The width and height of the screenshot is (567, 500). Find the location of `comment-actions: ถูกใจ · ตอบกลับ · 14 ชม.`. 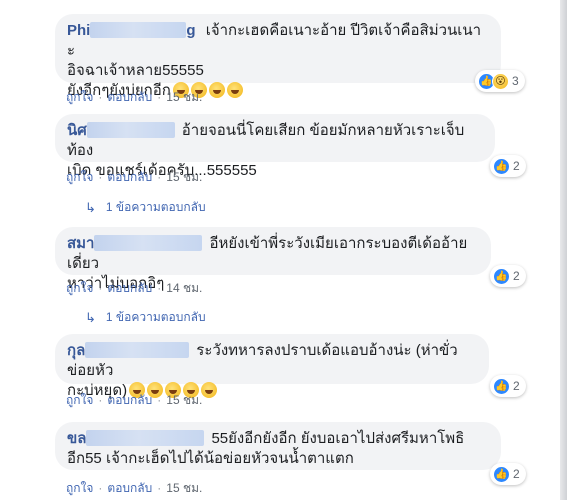

comment-actions: ถูกใจ · ตอบกลับ · 14 ชม. is located at coordinates (134, 288).